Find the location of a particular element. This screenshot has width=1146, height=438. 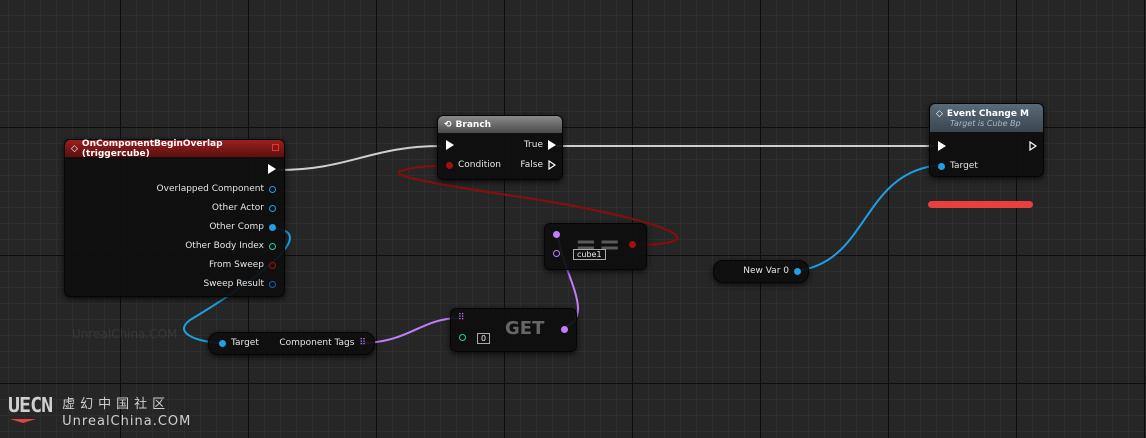

exec-wire-event-branch is located at coordinates (359, 158).